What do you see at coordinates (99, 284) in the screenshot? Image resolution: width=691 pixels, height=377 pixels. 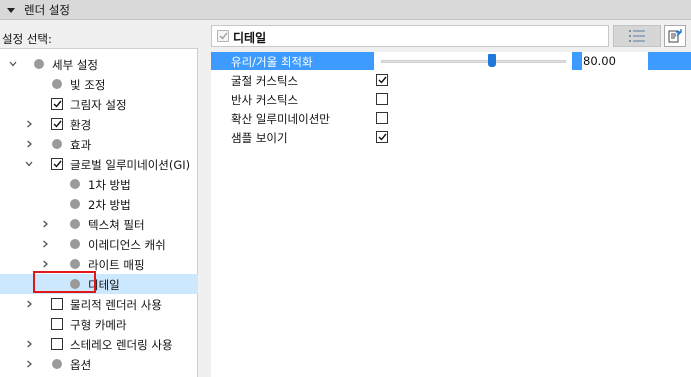 I see `tree-item: 디테일` at bounding box center [99, 284].